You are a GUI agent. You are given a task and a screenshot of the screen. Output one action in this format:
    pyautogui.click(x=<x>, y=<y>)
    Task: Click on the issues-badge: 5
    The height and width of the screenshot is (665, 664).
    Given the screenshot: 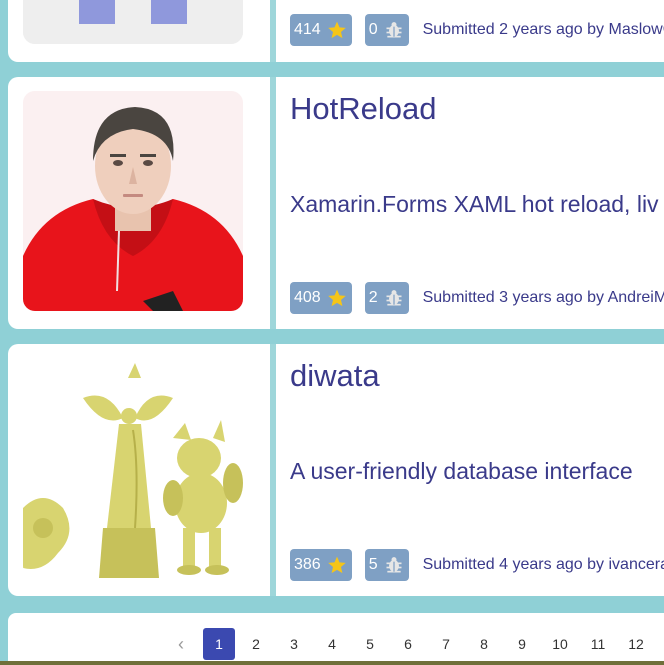 What is the action you would take?
    pyautogui.click(x=386, y=565)
    